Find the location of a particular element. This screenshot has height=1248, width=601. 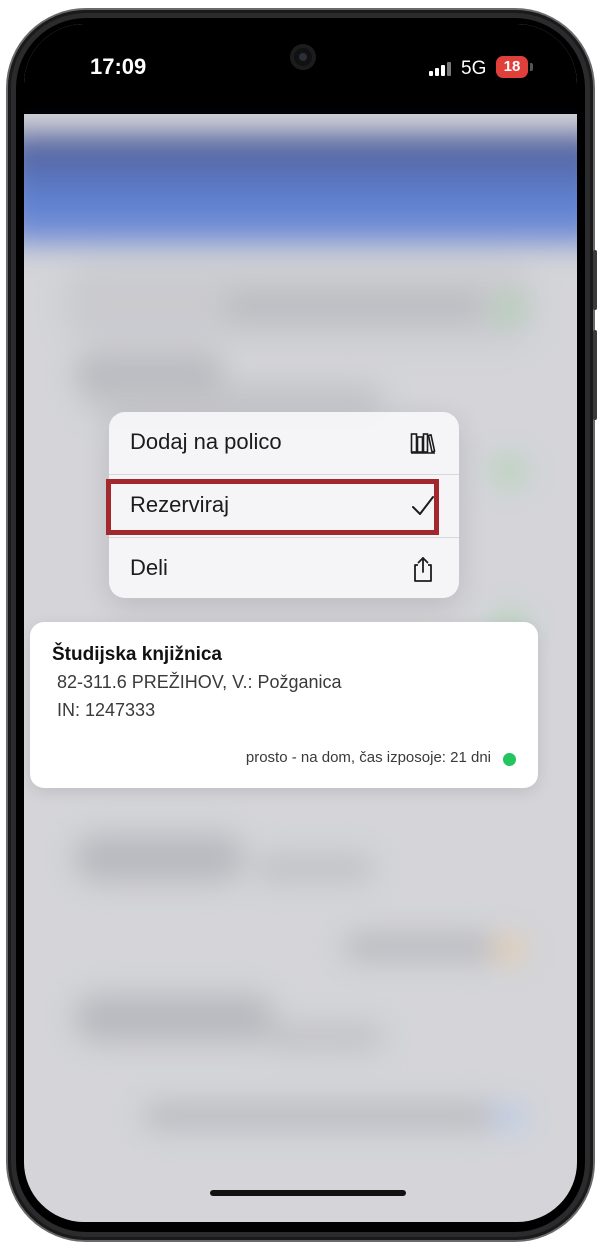

reserve-highlight-box is located at coordinates (272, 507).